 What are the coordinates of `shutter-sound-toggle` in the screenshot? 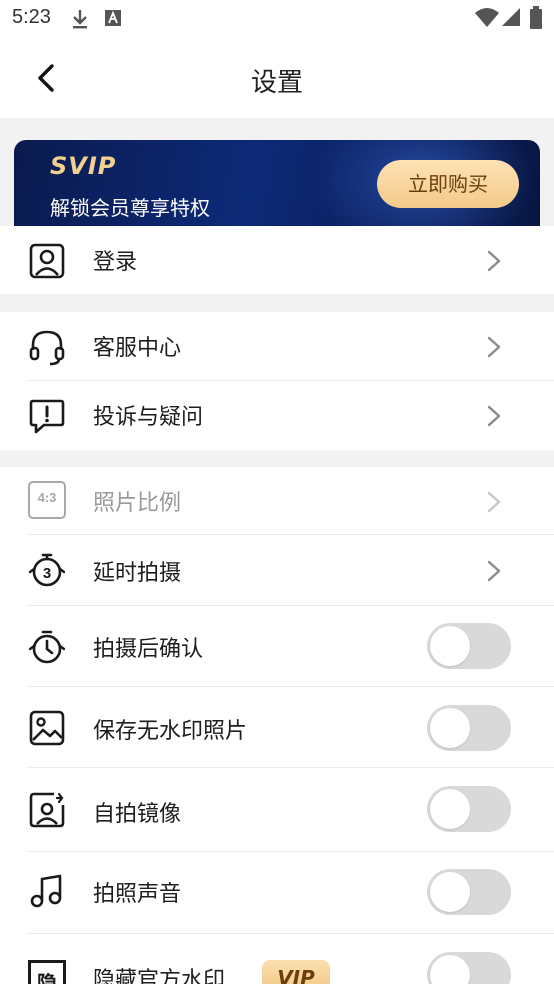 It's located at (469, 892).